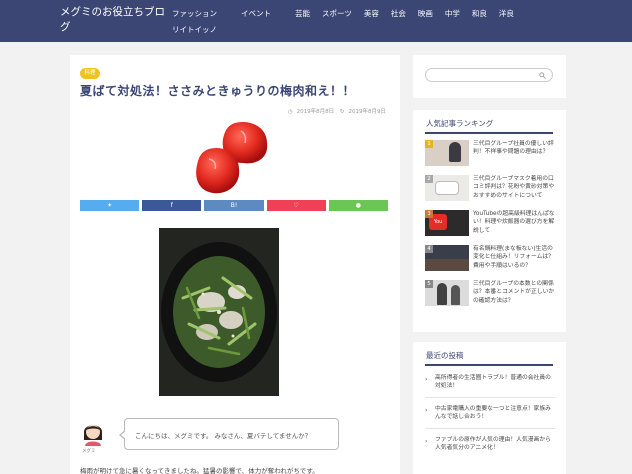 This screenshot has height=474, width=632. What do you see at coordinates (542, 75) in the screenshot?
I see `search-icon` at bounding box center [542, 75].